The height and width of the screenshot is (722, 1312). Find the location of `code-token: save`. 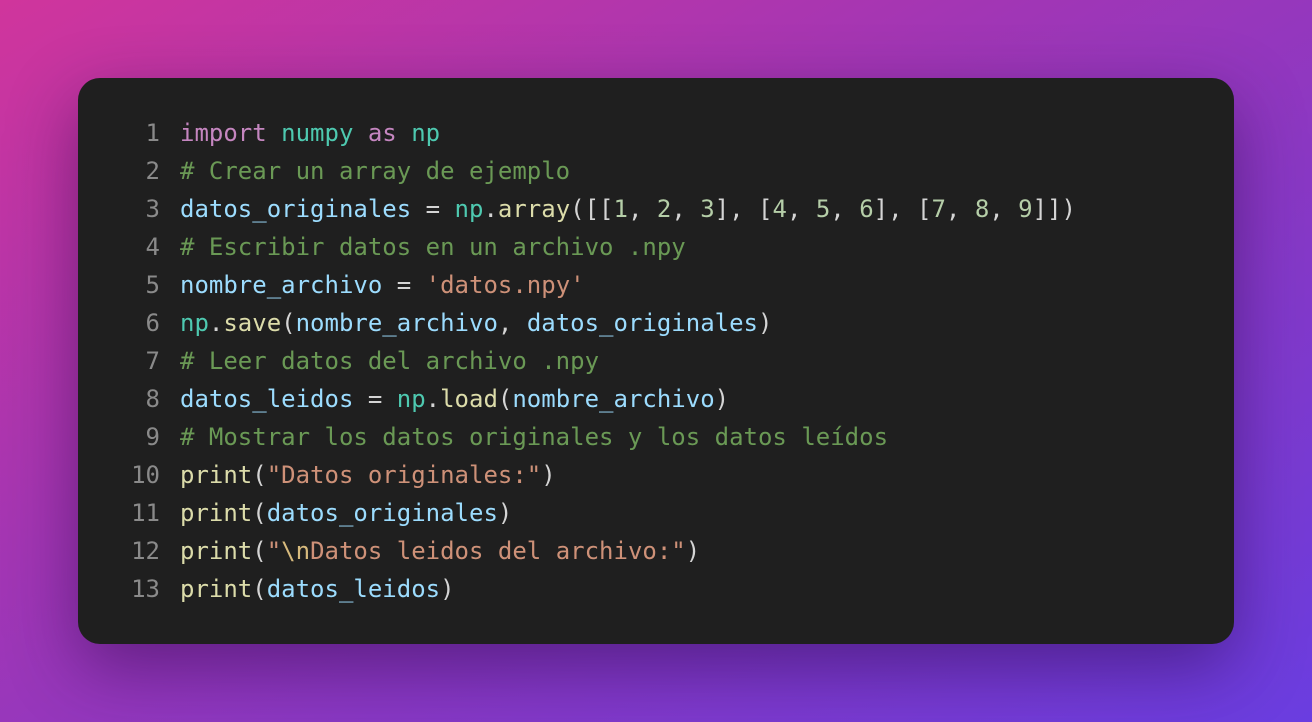

code-token: save is located at coordinates (252, 323).